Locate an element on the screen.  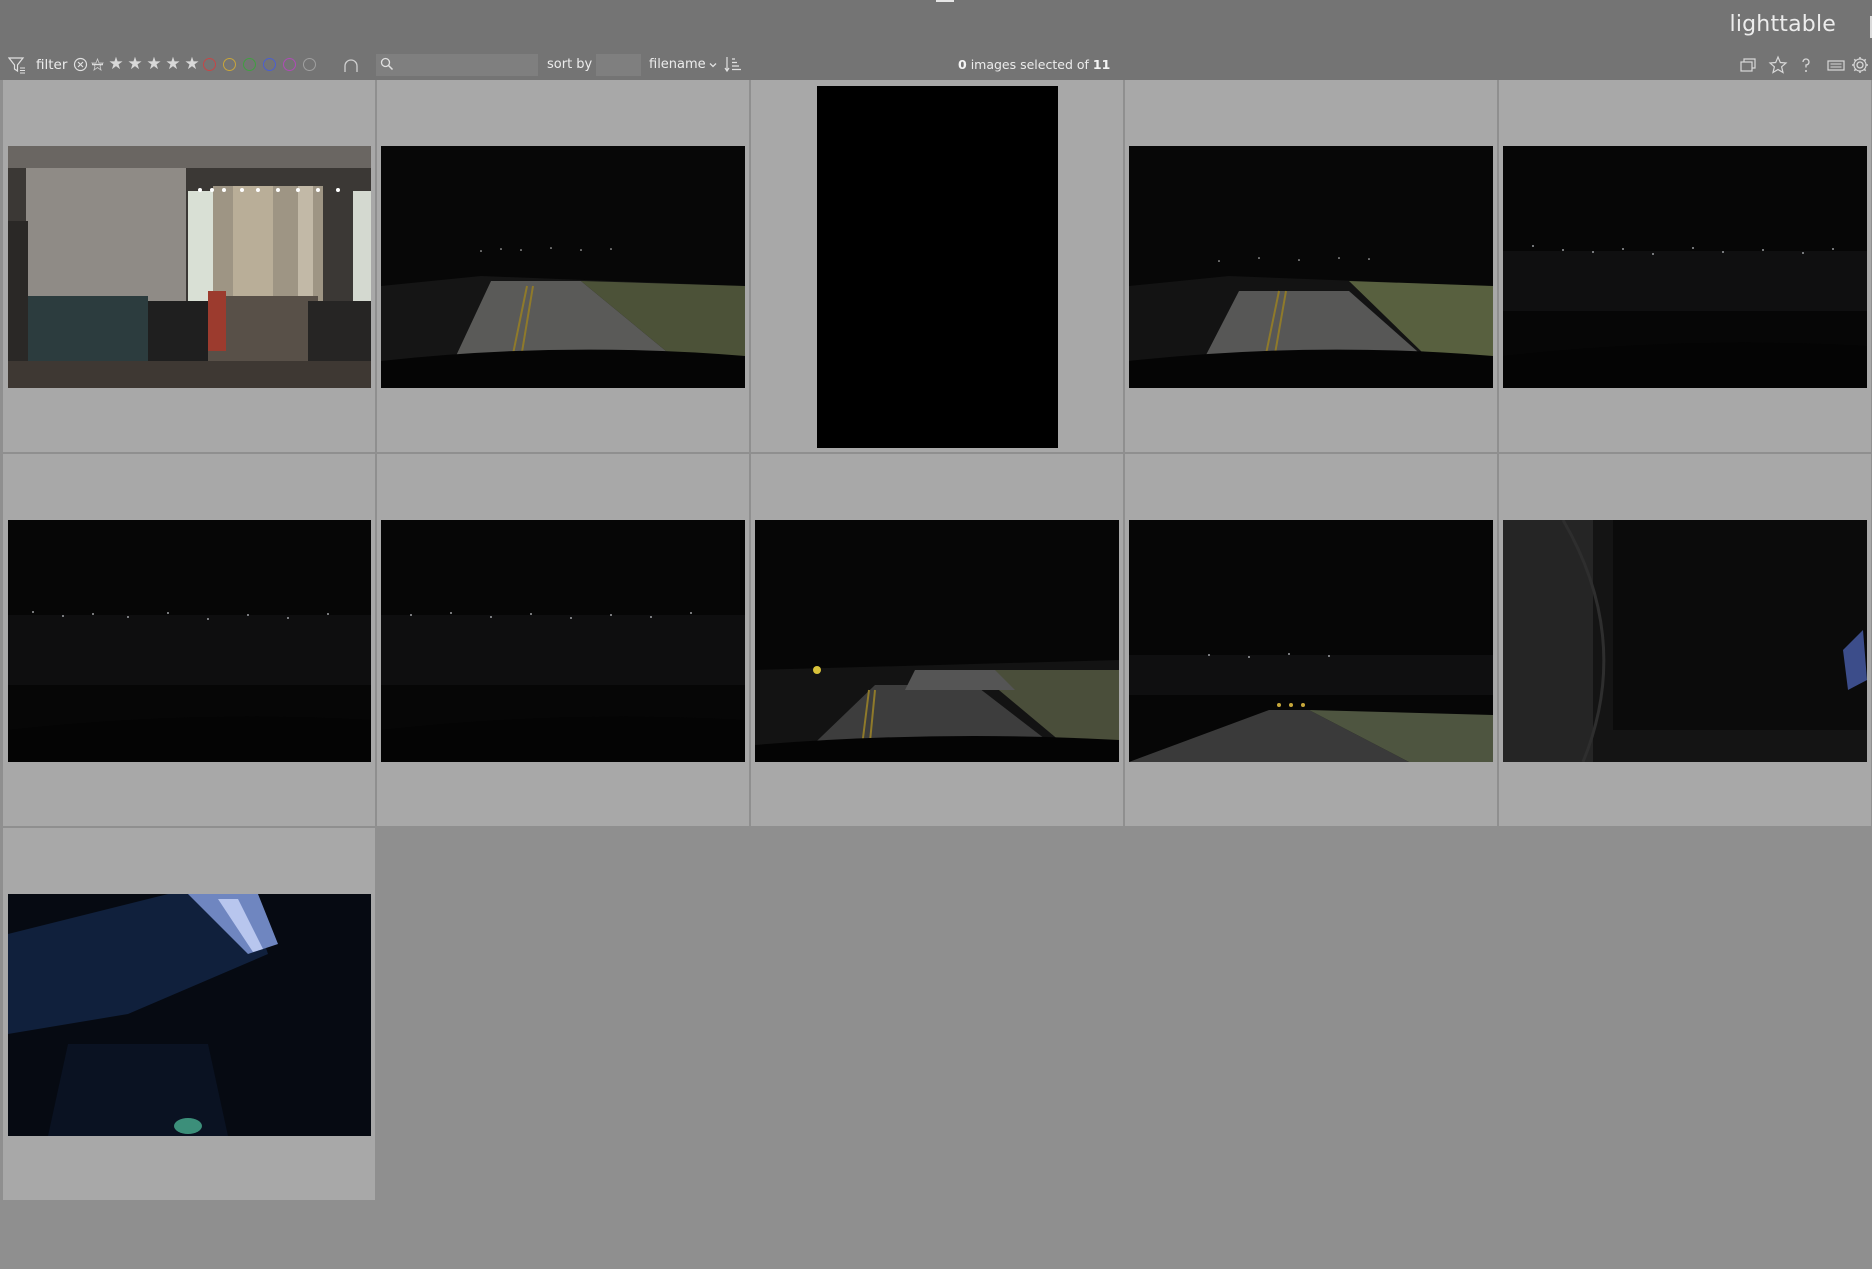
selection-count: 0 images selected of 11 is located at coordinates (1034, 64).